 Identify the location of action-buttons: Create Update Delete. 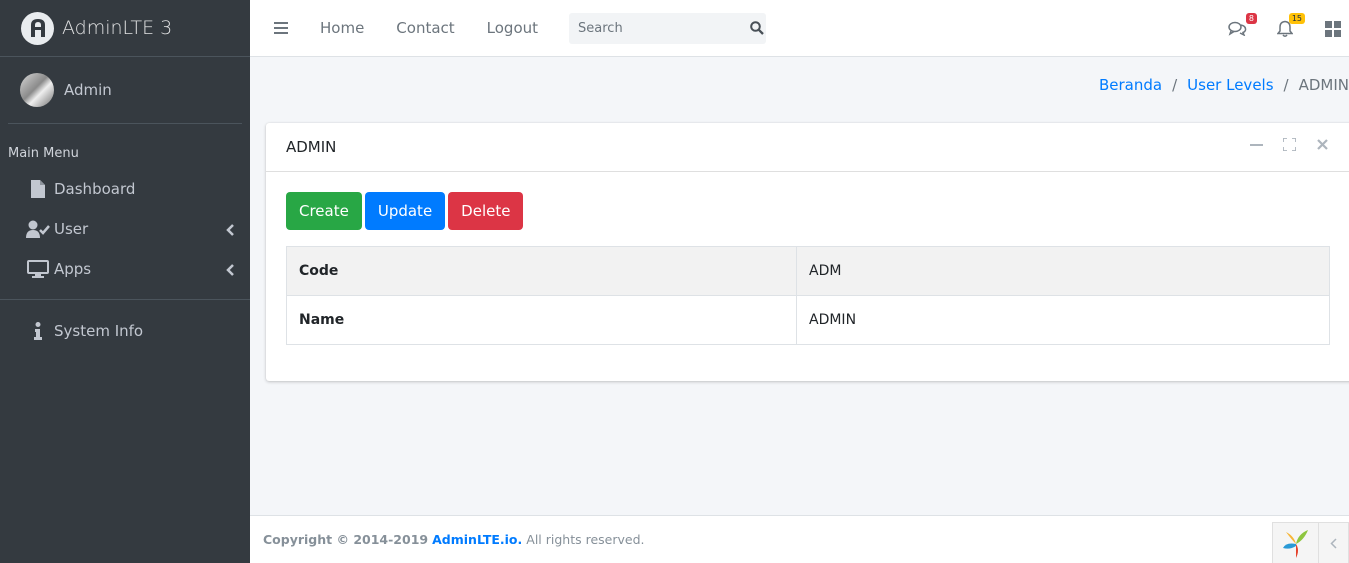
(811, 211).